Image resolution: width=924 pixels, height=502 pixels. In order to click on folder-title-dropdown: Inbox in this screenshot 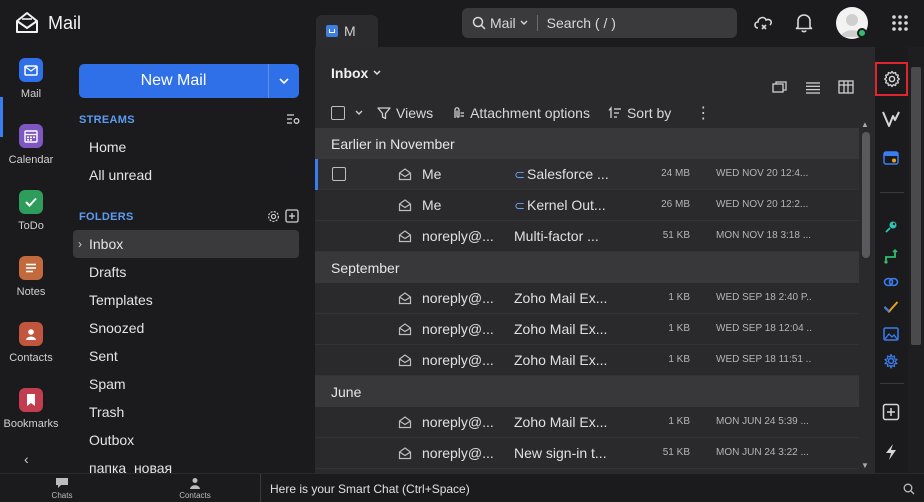, I will do `click(356, 73)`.